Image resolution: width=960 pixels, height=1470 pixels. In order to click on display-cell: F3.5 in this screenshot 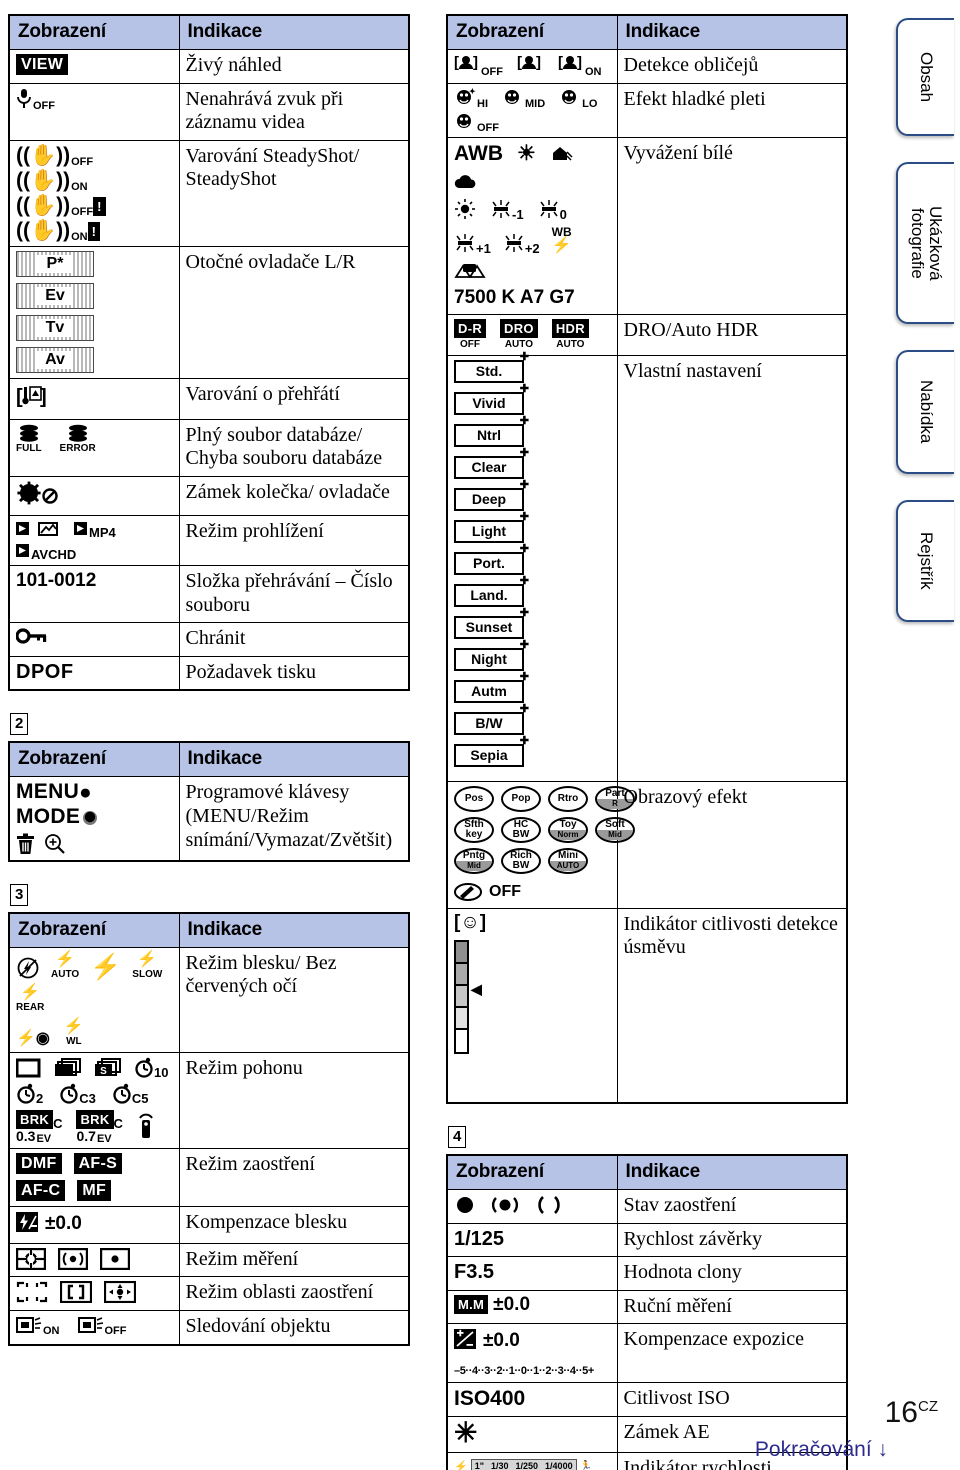, I will do `click(532, 1273)`.